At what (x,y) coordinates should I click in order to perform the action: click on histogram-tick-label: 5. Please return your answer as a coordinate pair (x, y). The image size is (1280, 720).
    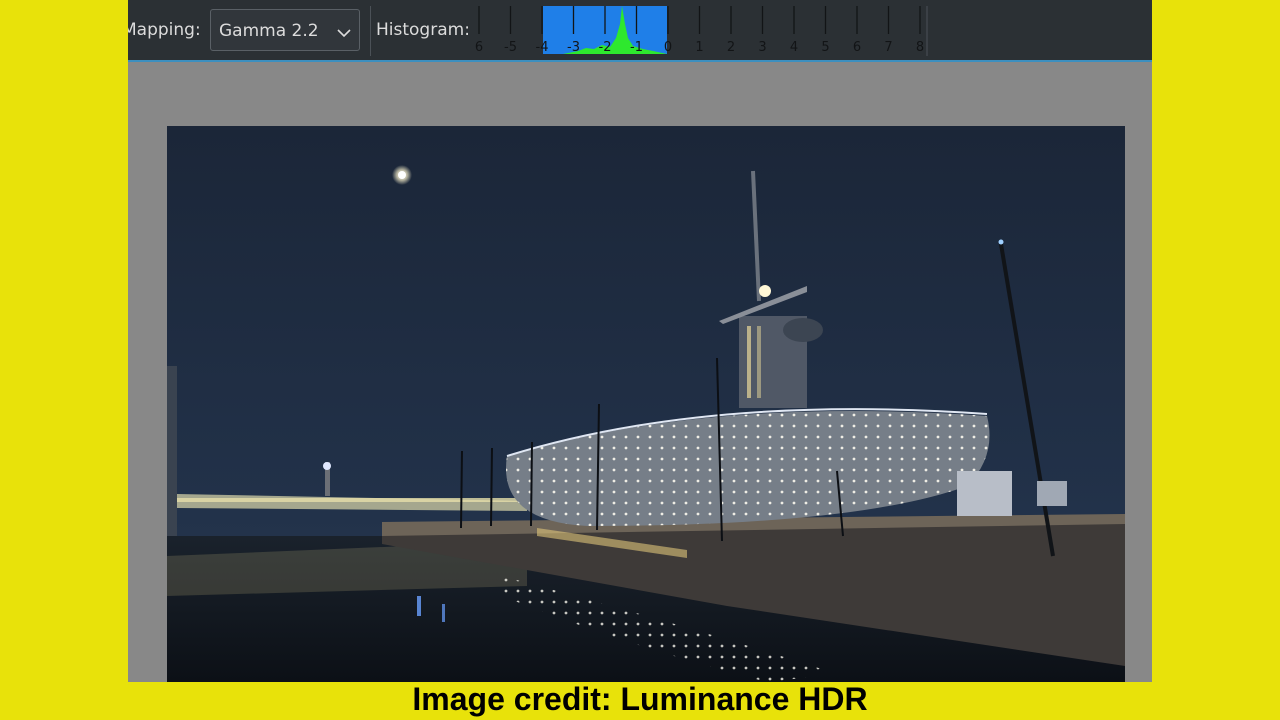
    Looking at the image, I should click on (825, 47).